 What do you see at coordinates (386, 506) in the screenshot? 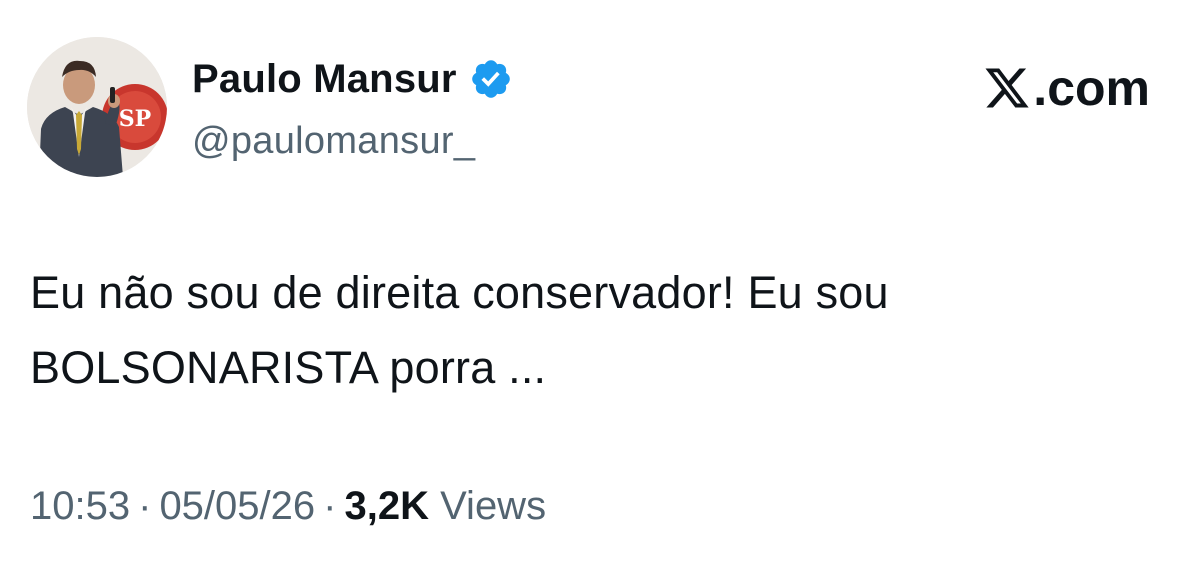
I see `views-count: 3,2K` at bounding box center [386, 506].